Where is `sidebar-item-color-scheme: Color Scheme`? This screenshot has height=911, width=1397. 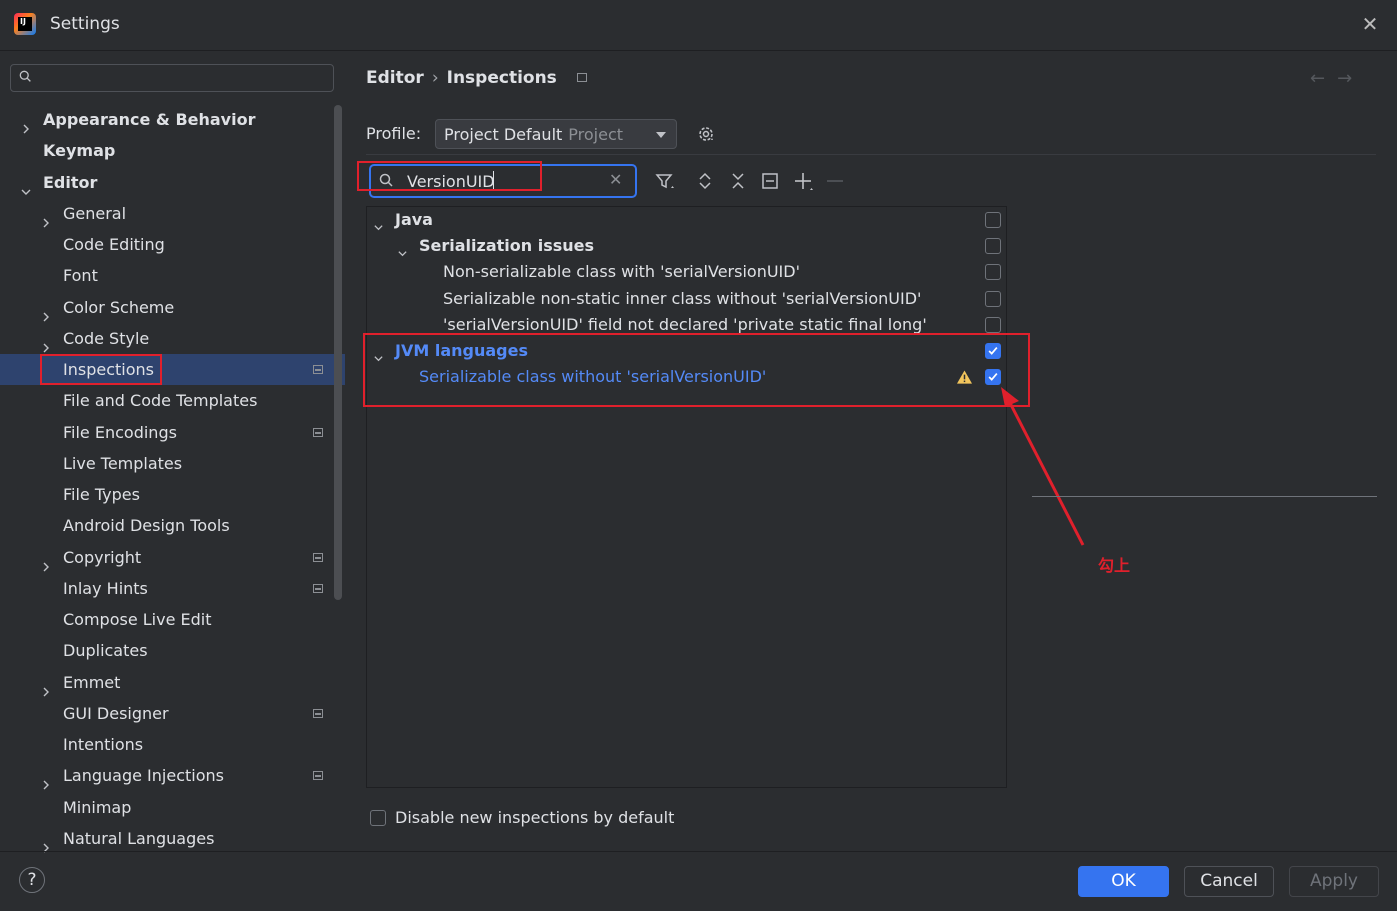 sidebar-item-color-scheme: Color Scheme is located at coordinates (172, 307).